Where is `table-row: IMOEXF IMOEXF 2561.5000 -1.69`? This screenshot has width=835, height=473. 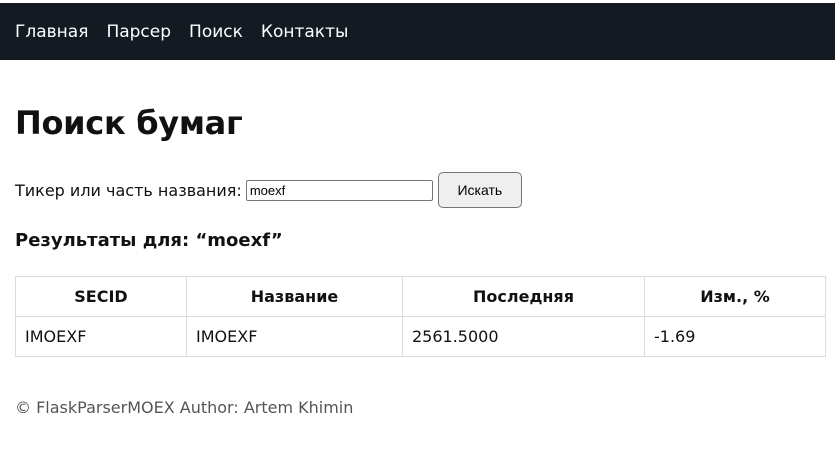
table-row: IMOEXF IMOEXF 2561.5000 -1.69 is located at coordinates (420, 336).